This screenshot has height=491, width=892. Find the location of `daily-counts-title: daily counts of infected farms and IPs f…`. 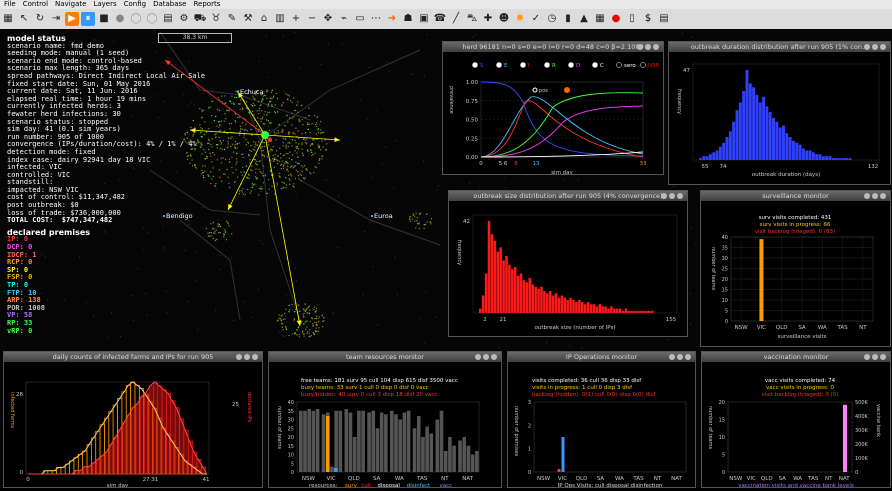

daily-counts-title: daily counts of infected farms and IPs f… is located at coordinates (133, 357).